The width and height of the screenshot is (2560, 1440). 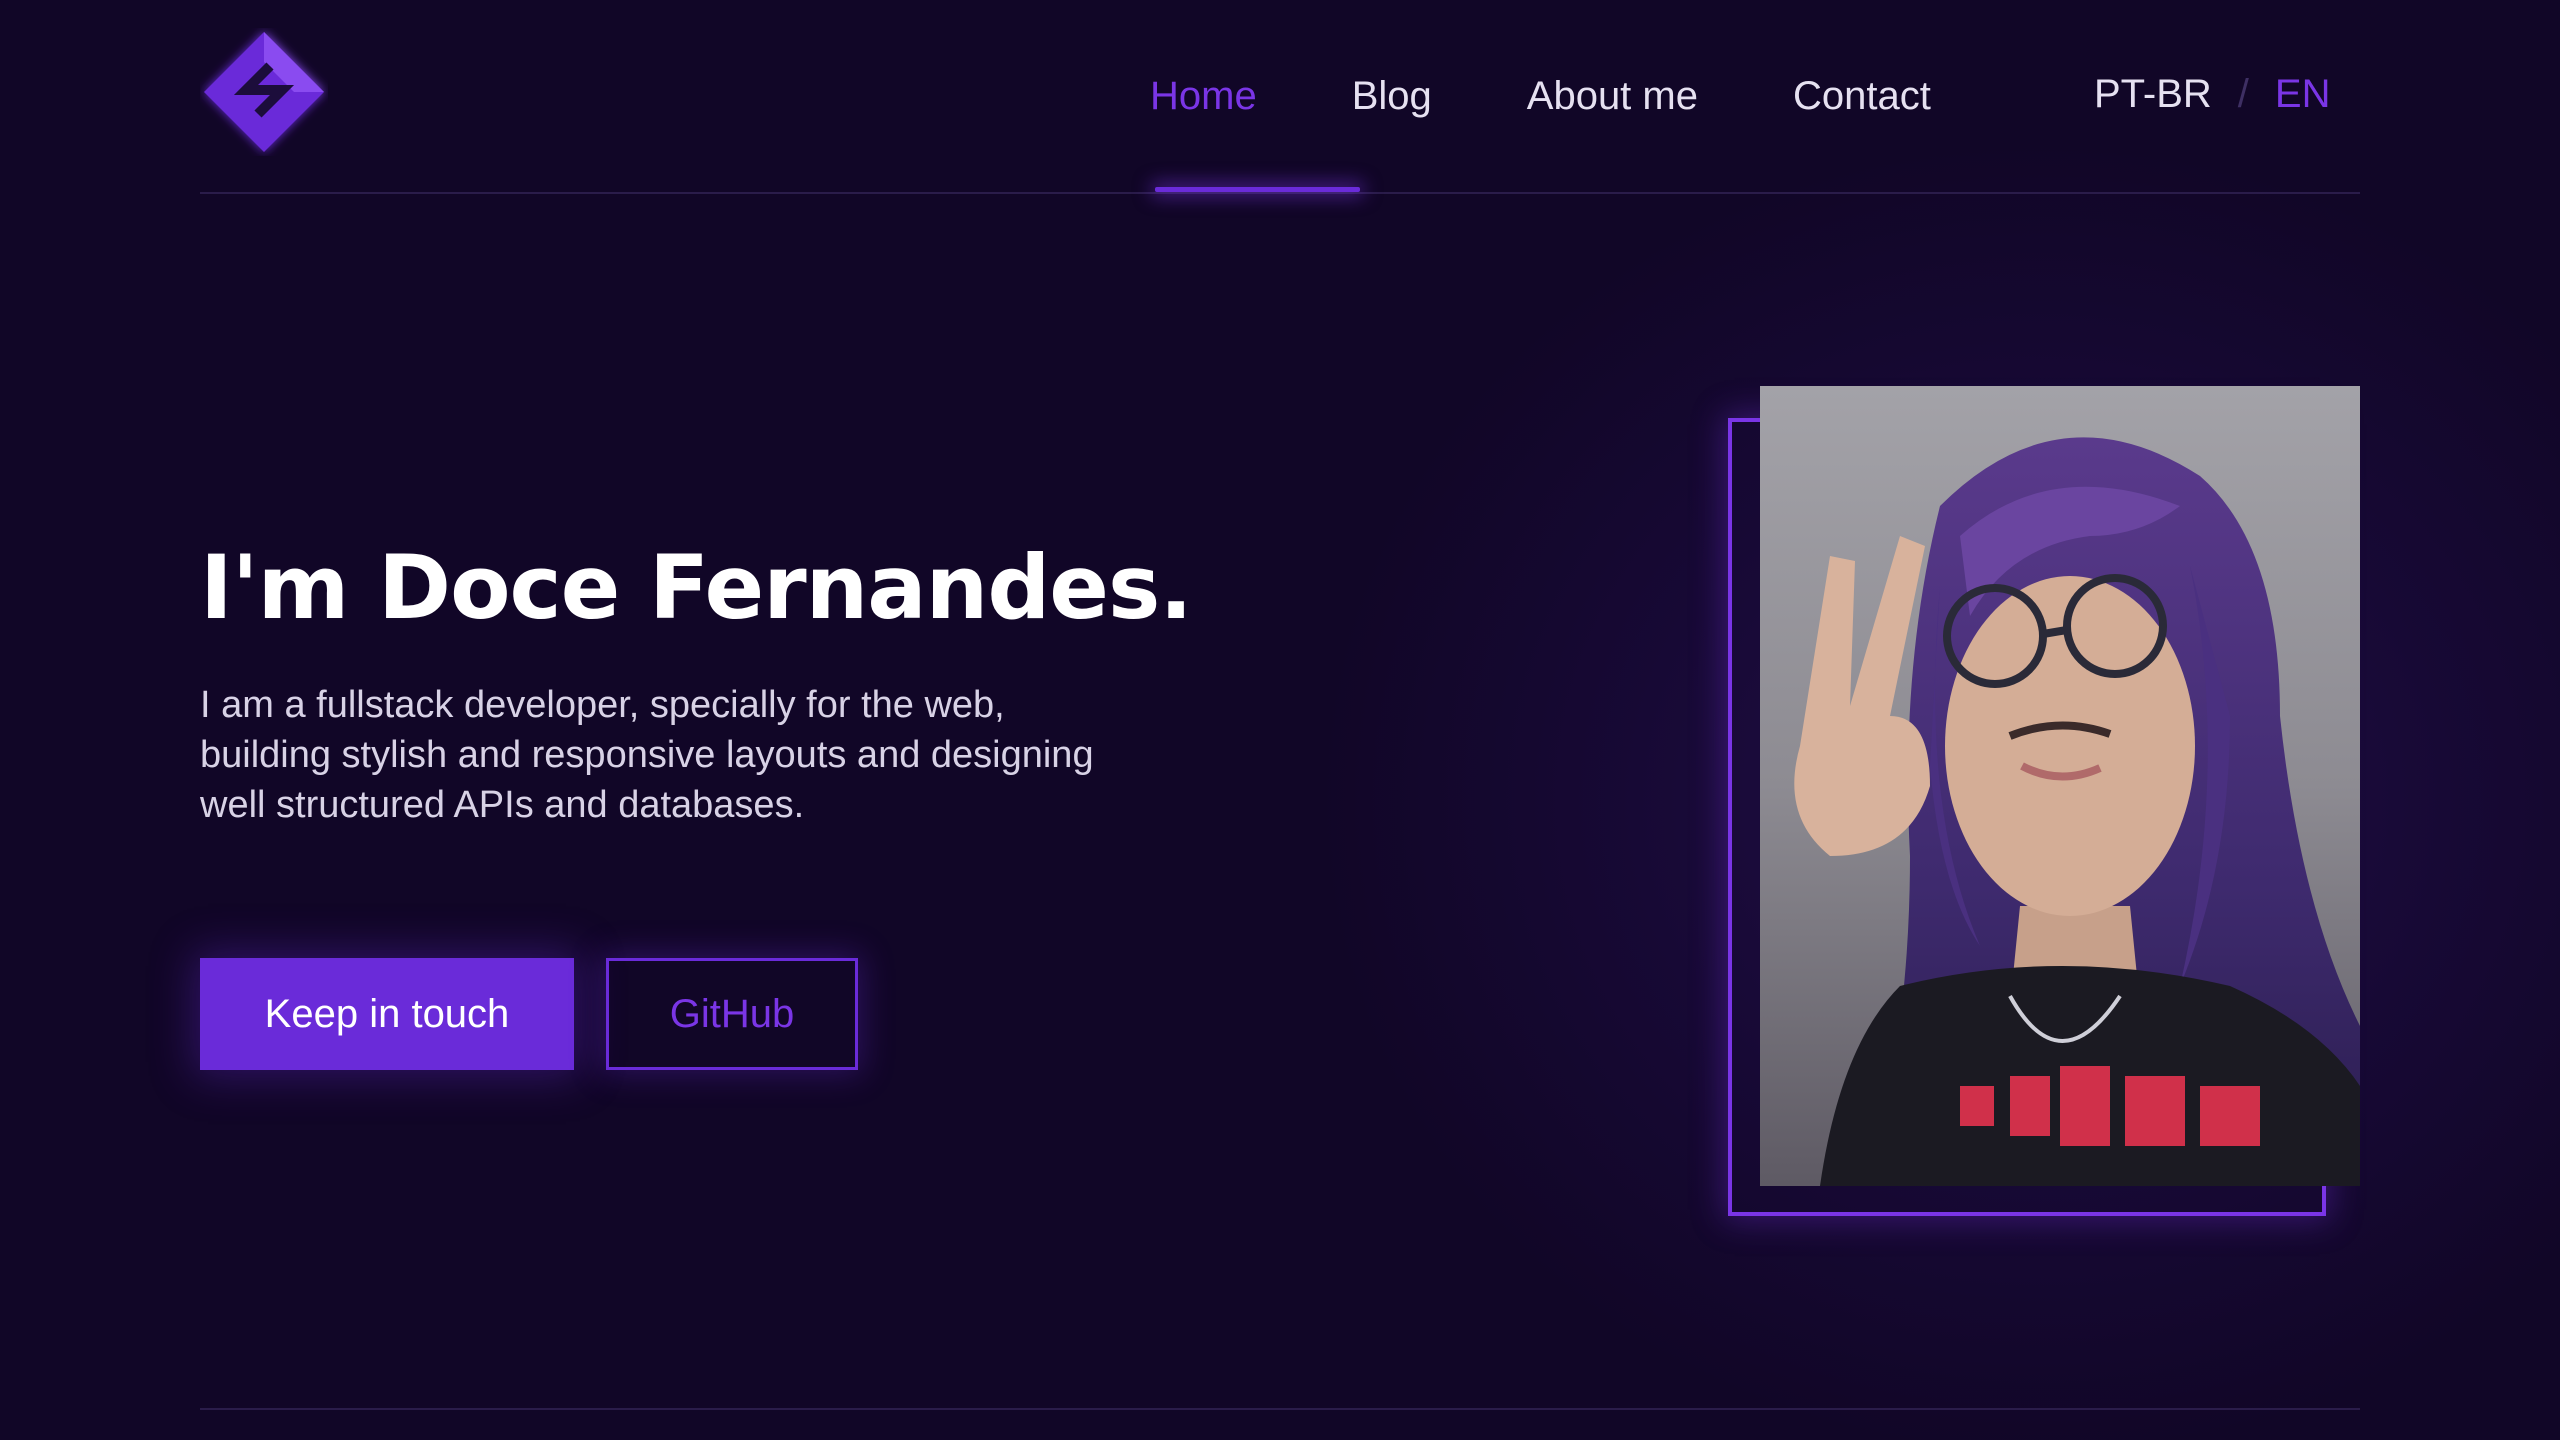 What do you see at coordinates (2153, 94) in the screenshot?
I see `lang-ptbr-option: PT-BR` at bounding box center [2153, 94].